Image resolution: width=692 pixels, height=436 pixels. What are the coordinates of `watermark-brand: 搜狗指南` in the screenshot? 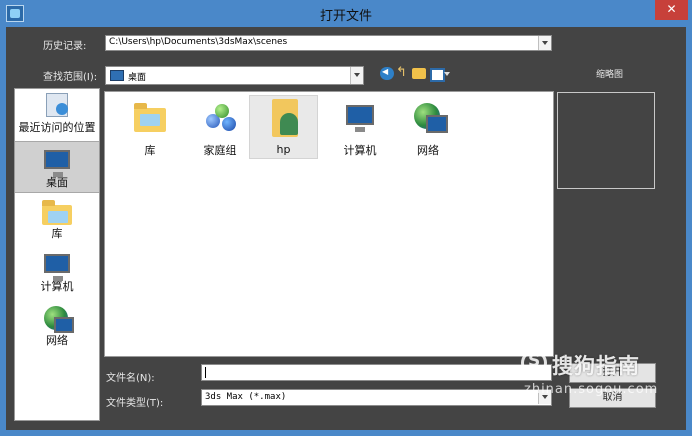 It's located at (596, 366).